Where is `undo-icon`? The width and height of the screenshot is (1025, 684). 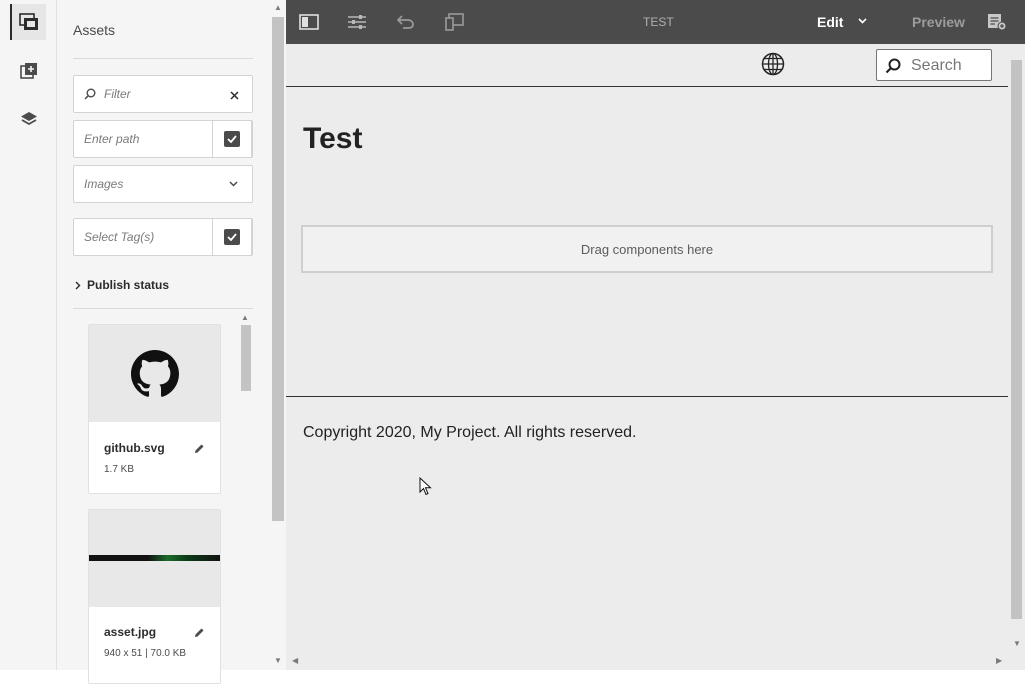 undo-icon is located at coordinates (405, 22).